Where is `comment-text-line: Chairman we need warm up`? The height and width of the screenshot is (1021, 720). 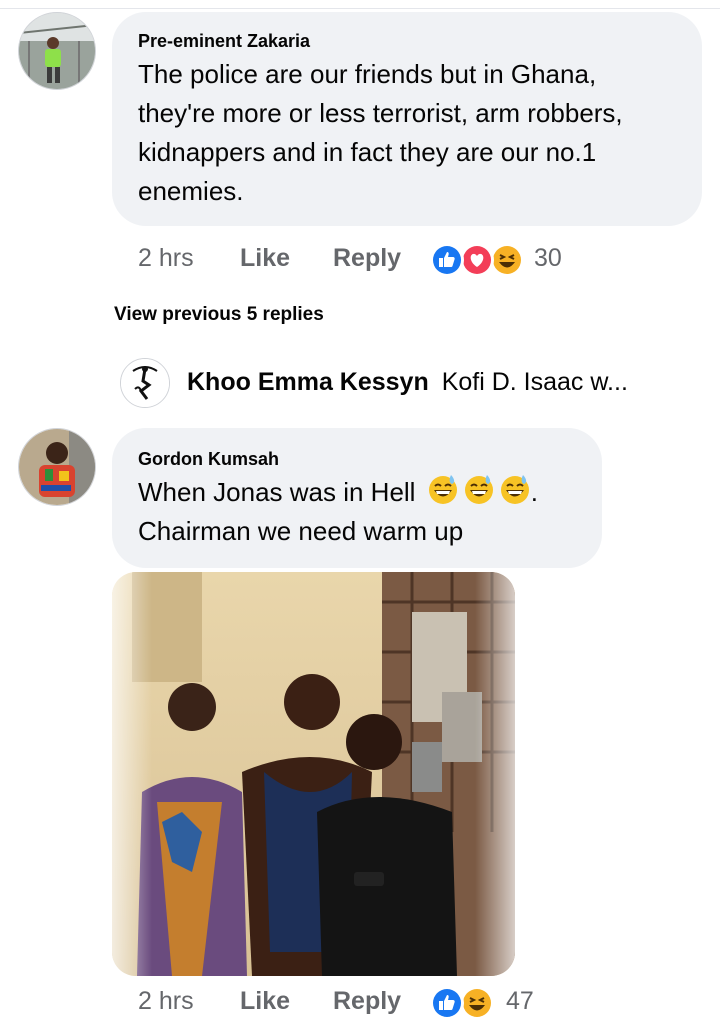
comment-text-line: Chairman we need warm up is located at coordinates (301, 531).